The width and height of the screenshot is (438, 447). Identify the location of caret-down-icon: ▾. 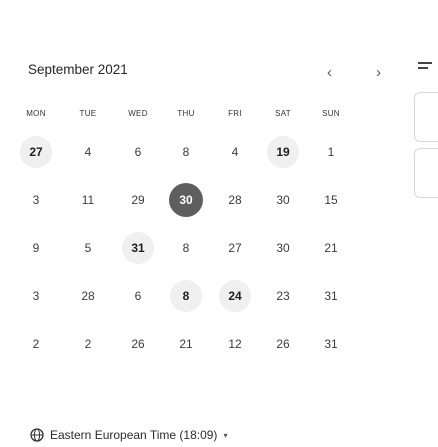
(225, 435).